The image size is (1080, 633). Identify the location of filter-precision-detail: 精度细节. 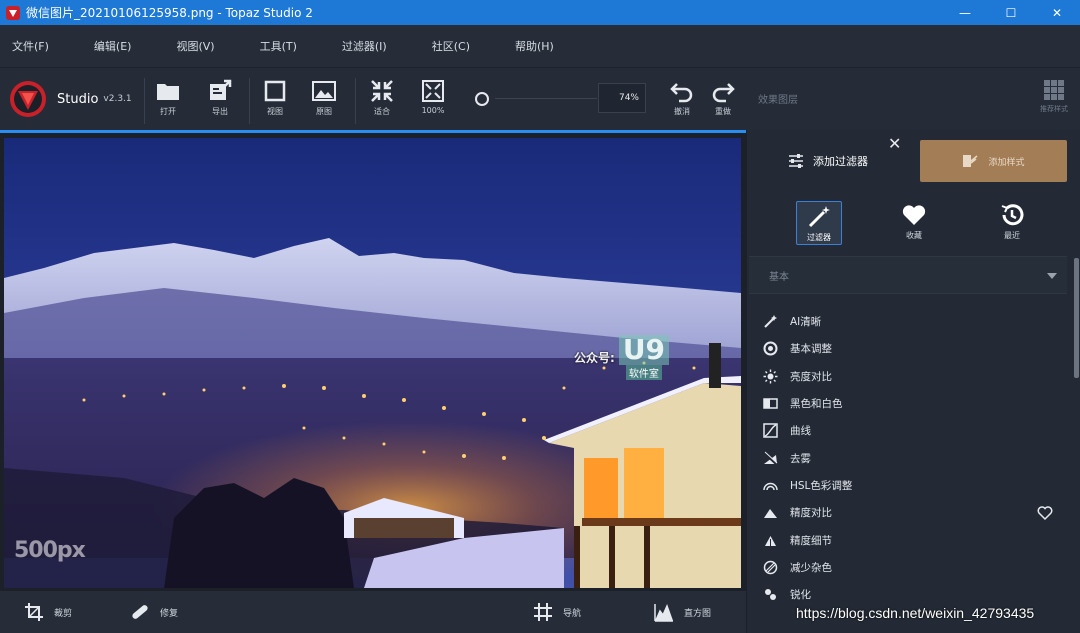
(913, 539).